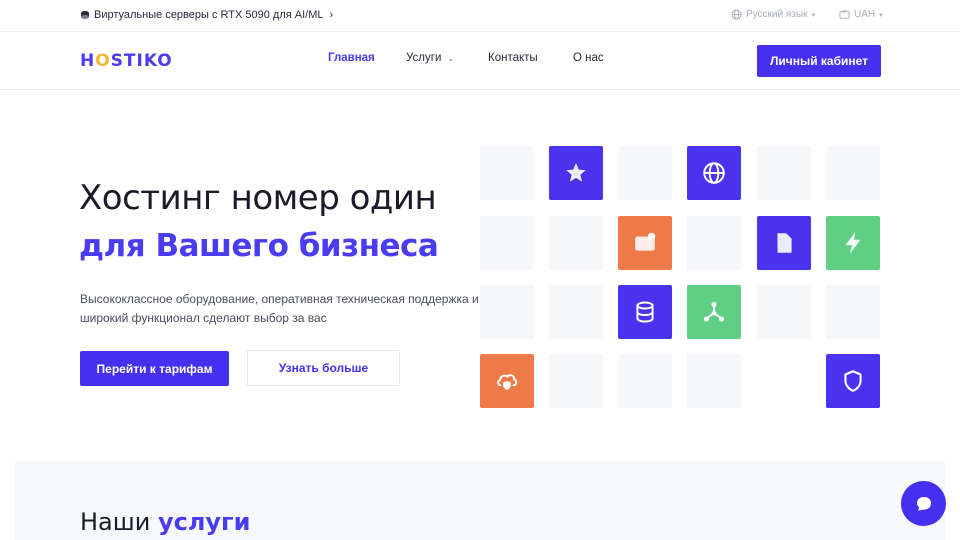 The height and width of the screenshot is (540, 960). I want to click on nav-home-label: Главная, so click(351, 58).